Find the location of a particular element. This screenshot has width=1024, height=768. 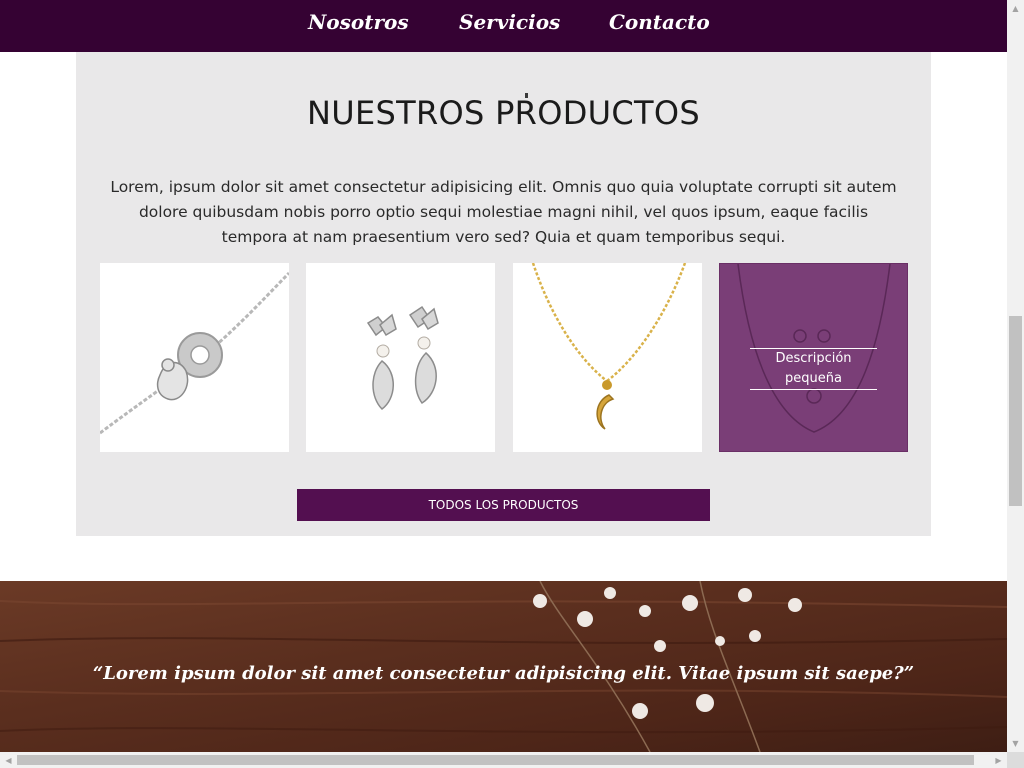

earrings-image is located at coordinates (400, 357).